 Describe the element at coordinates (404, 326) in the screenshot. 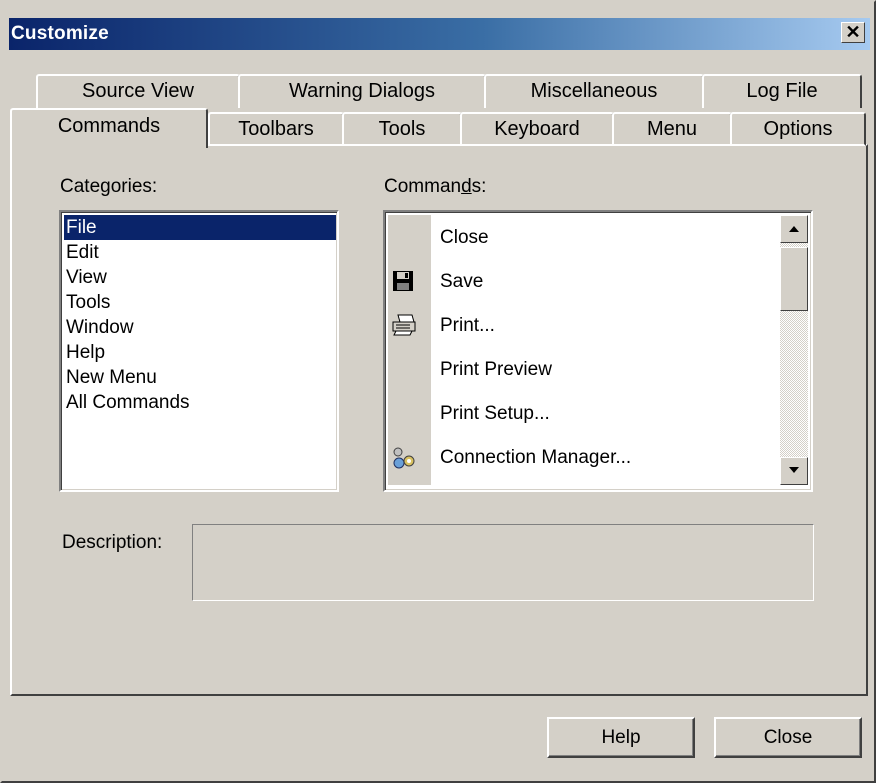

I see `printer-icon` at that location.